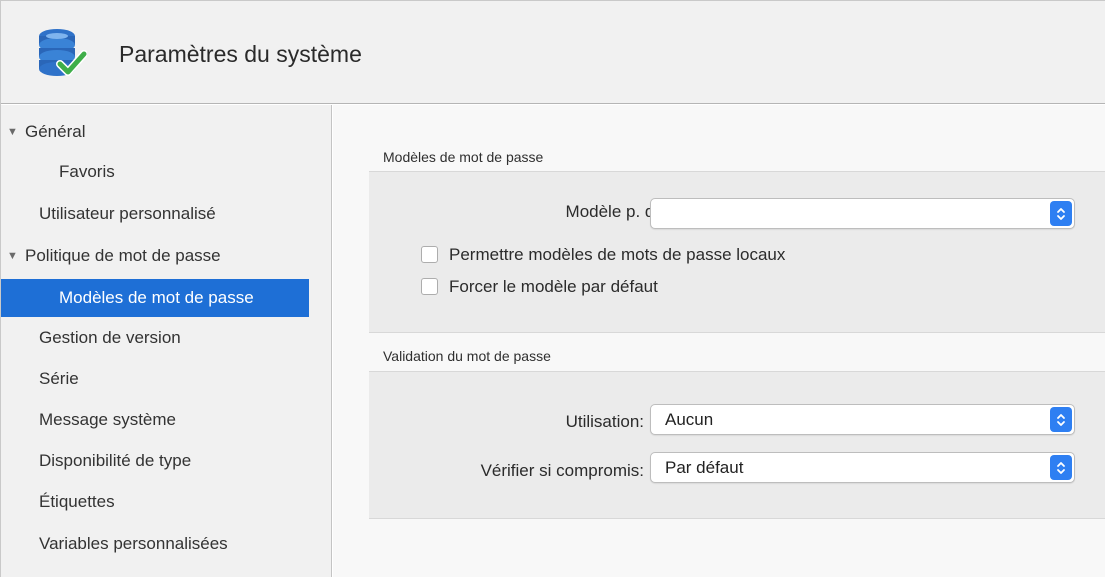  I want to click on sidebar-item-password-models: Modèles de mot de passe, so click(155, 298).